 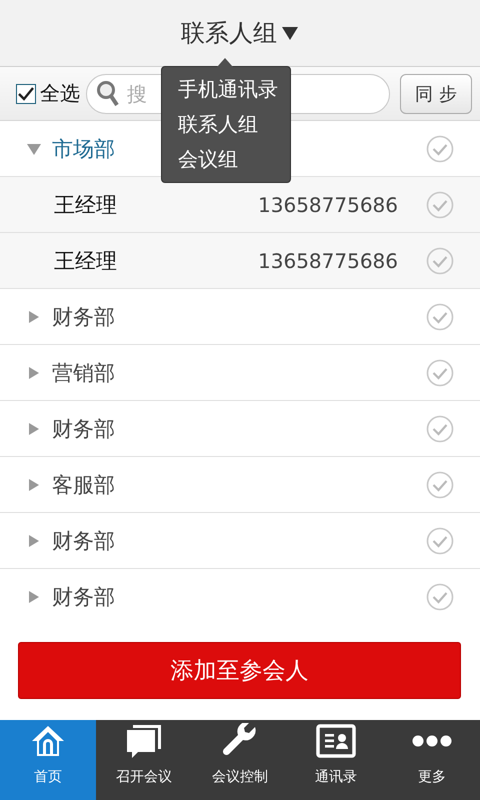 I want to click on select-all-checkbox, so click(x=26, y=94).